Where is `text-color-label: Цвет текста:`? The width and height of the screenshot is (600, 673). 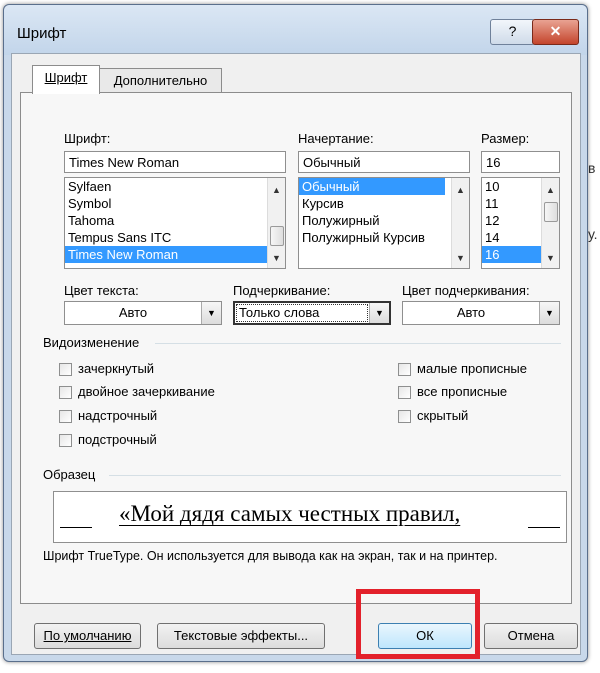 text-color-label: Цвет текста: is located at coordinates (101, 290).